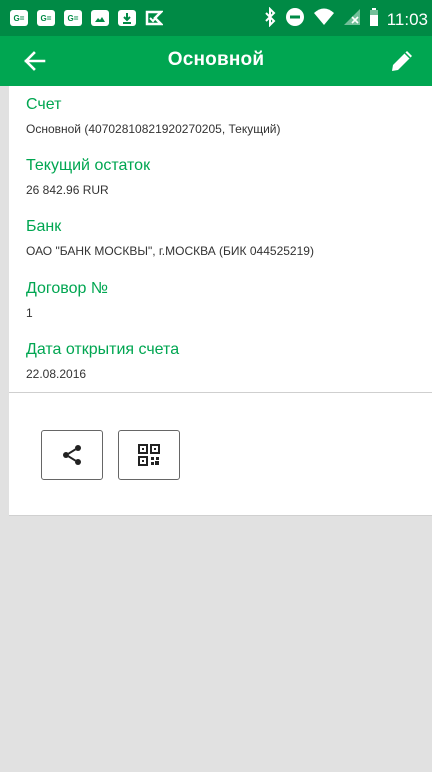 This screenshot has width=432, height=772. I want to click on field-value: 1, so click(29, 313).